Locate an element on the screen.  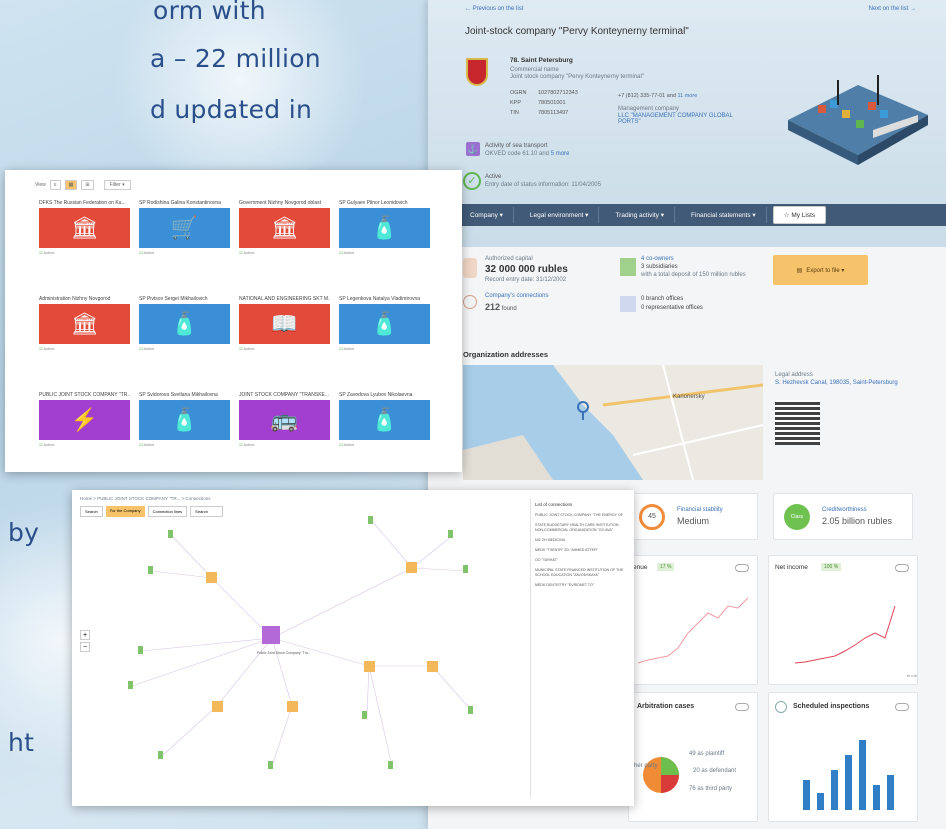
net-income-toggle is located at coordinates (902, 568).